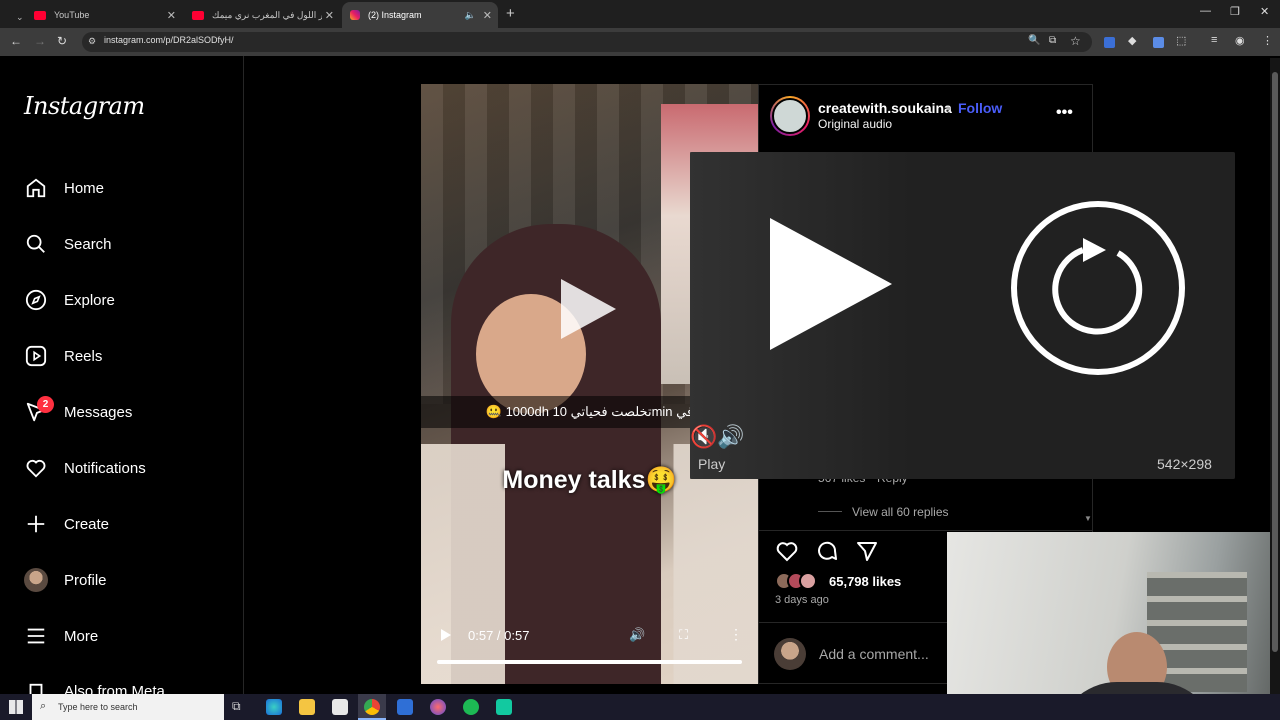  What do you see at coordinates (36, 636) in the screenshot?
I see `hamburger-icon` at bounding box center [36, 636].